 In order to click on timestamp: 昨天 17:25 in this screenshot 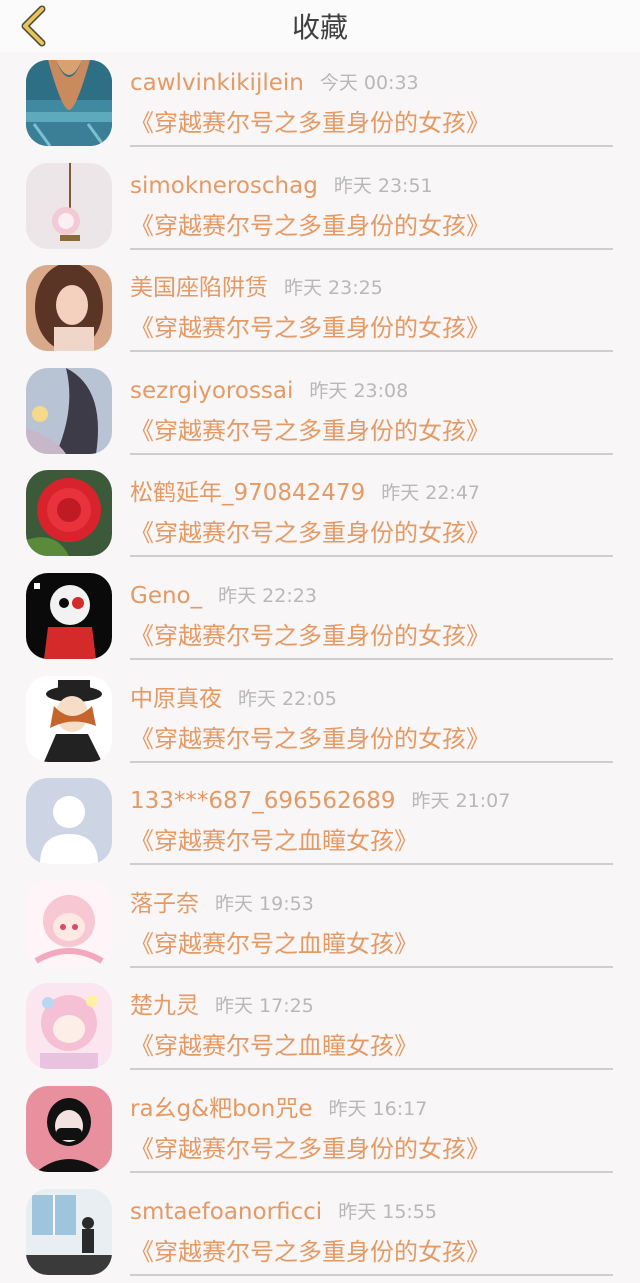, I will do `click(264, 1006)`.